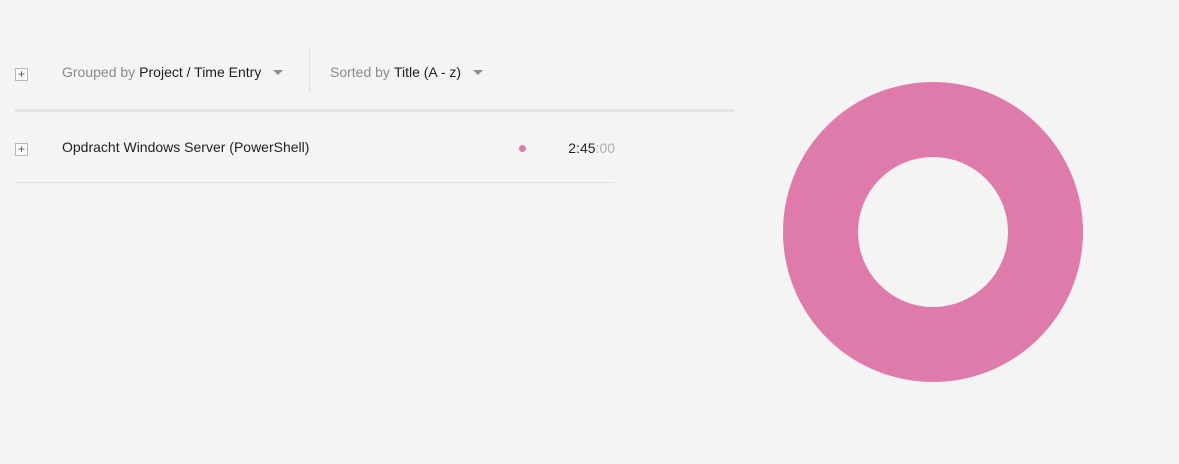 Image resolution: width=1179 pixels, height=464 pixels. I want to click on grouping-value: Project / Time Entry, so click(200, 72).